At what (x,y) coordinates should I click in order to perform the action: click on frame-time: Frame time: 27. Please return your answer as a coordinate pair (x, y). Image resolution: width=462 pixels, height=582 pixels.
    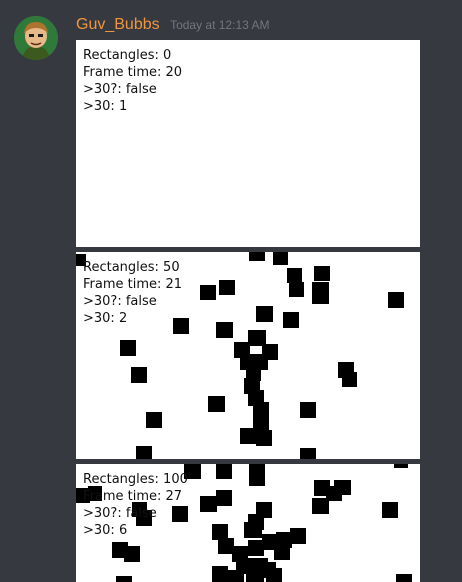
    Looking at the image, I should click on (133, 496).